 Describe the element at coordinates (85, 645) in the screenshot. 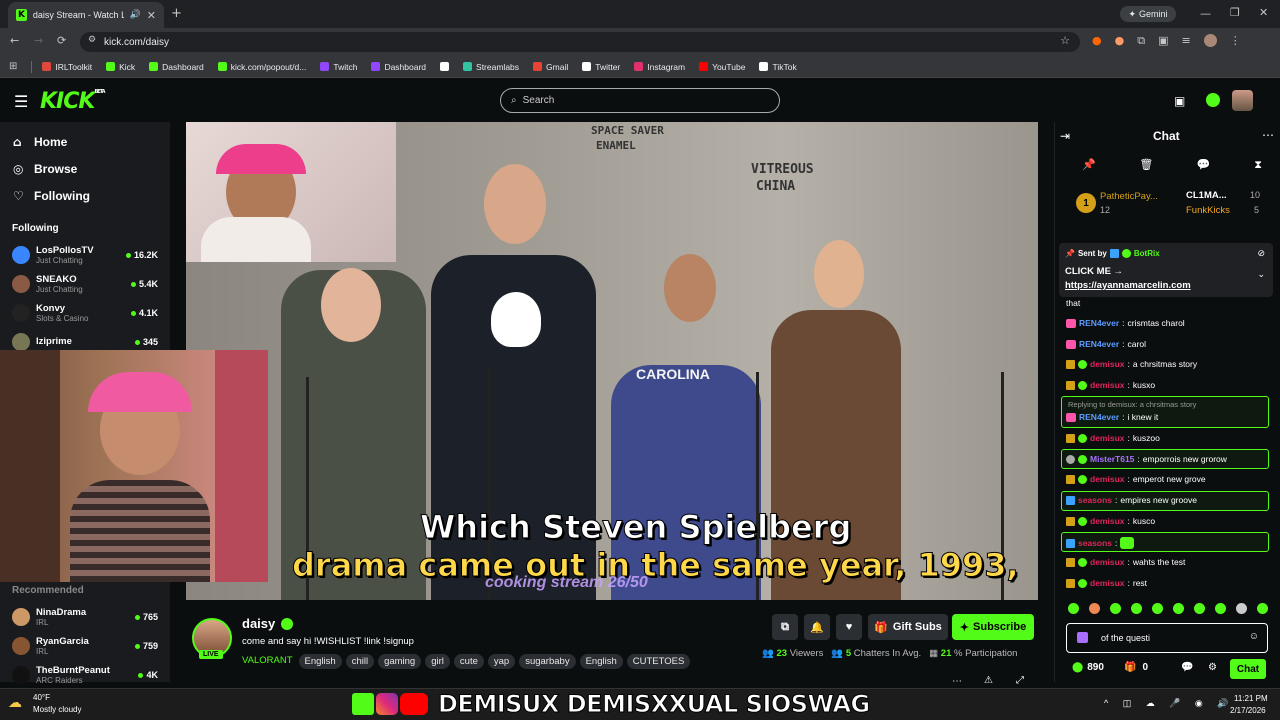

I see `channel-item: RyanGarcia IRL 759` at that location.